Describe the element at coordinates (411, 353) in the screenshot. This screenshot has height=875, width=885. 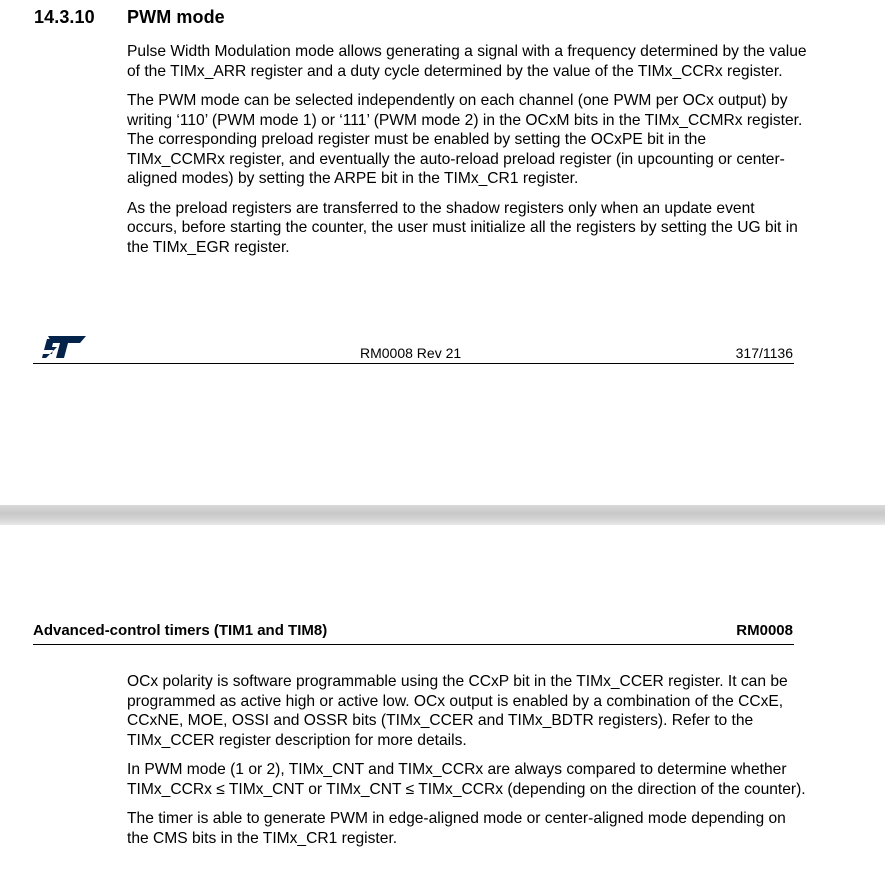
I see `document-revision: RM0008 Rev 21` at that location.